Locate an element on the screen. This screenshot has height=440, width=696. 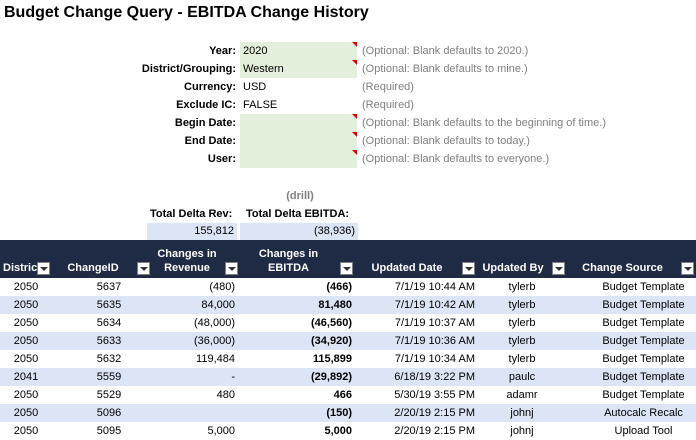
table-cell: 5632 is located at coordinates (102, 359).